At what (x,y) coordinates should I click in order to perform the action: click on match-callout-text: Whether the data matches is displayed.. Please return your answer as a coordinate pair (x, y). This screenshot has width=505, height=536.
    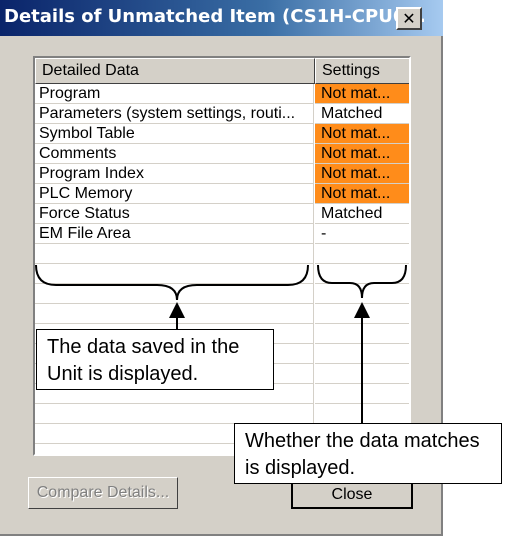
    Looking at the image, I should click on (362, 454).